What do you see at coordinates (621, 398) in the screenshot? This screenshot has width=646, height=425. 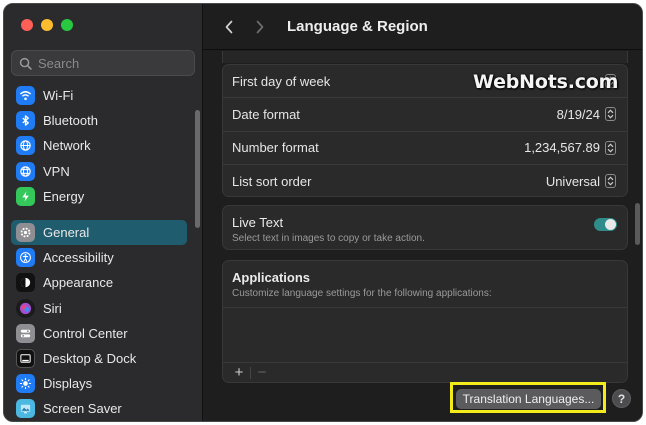 I see `help-button: ?` at bounding box center [621, 398].